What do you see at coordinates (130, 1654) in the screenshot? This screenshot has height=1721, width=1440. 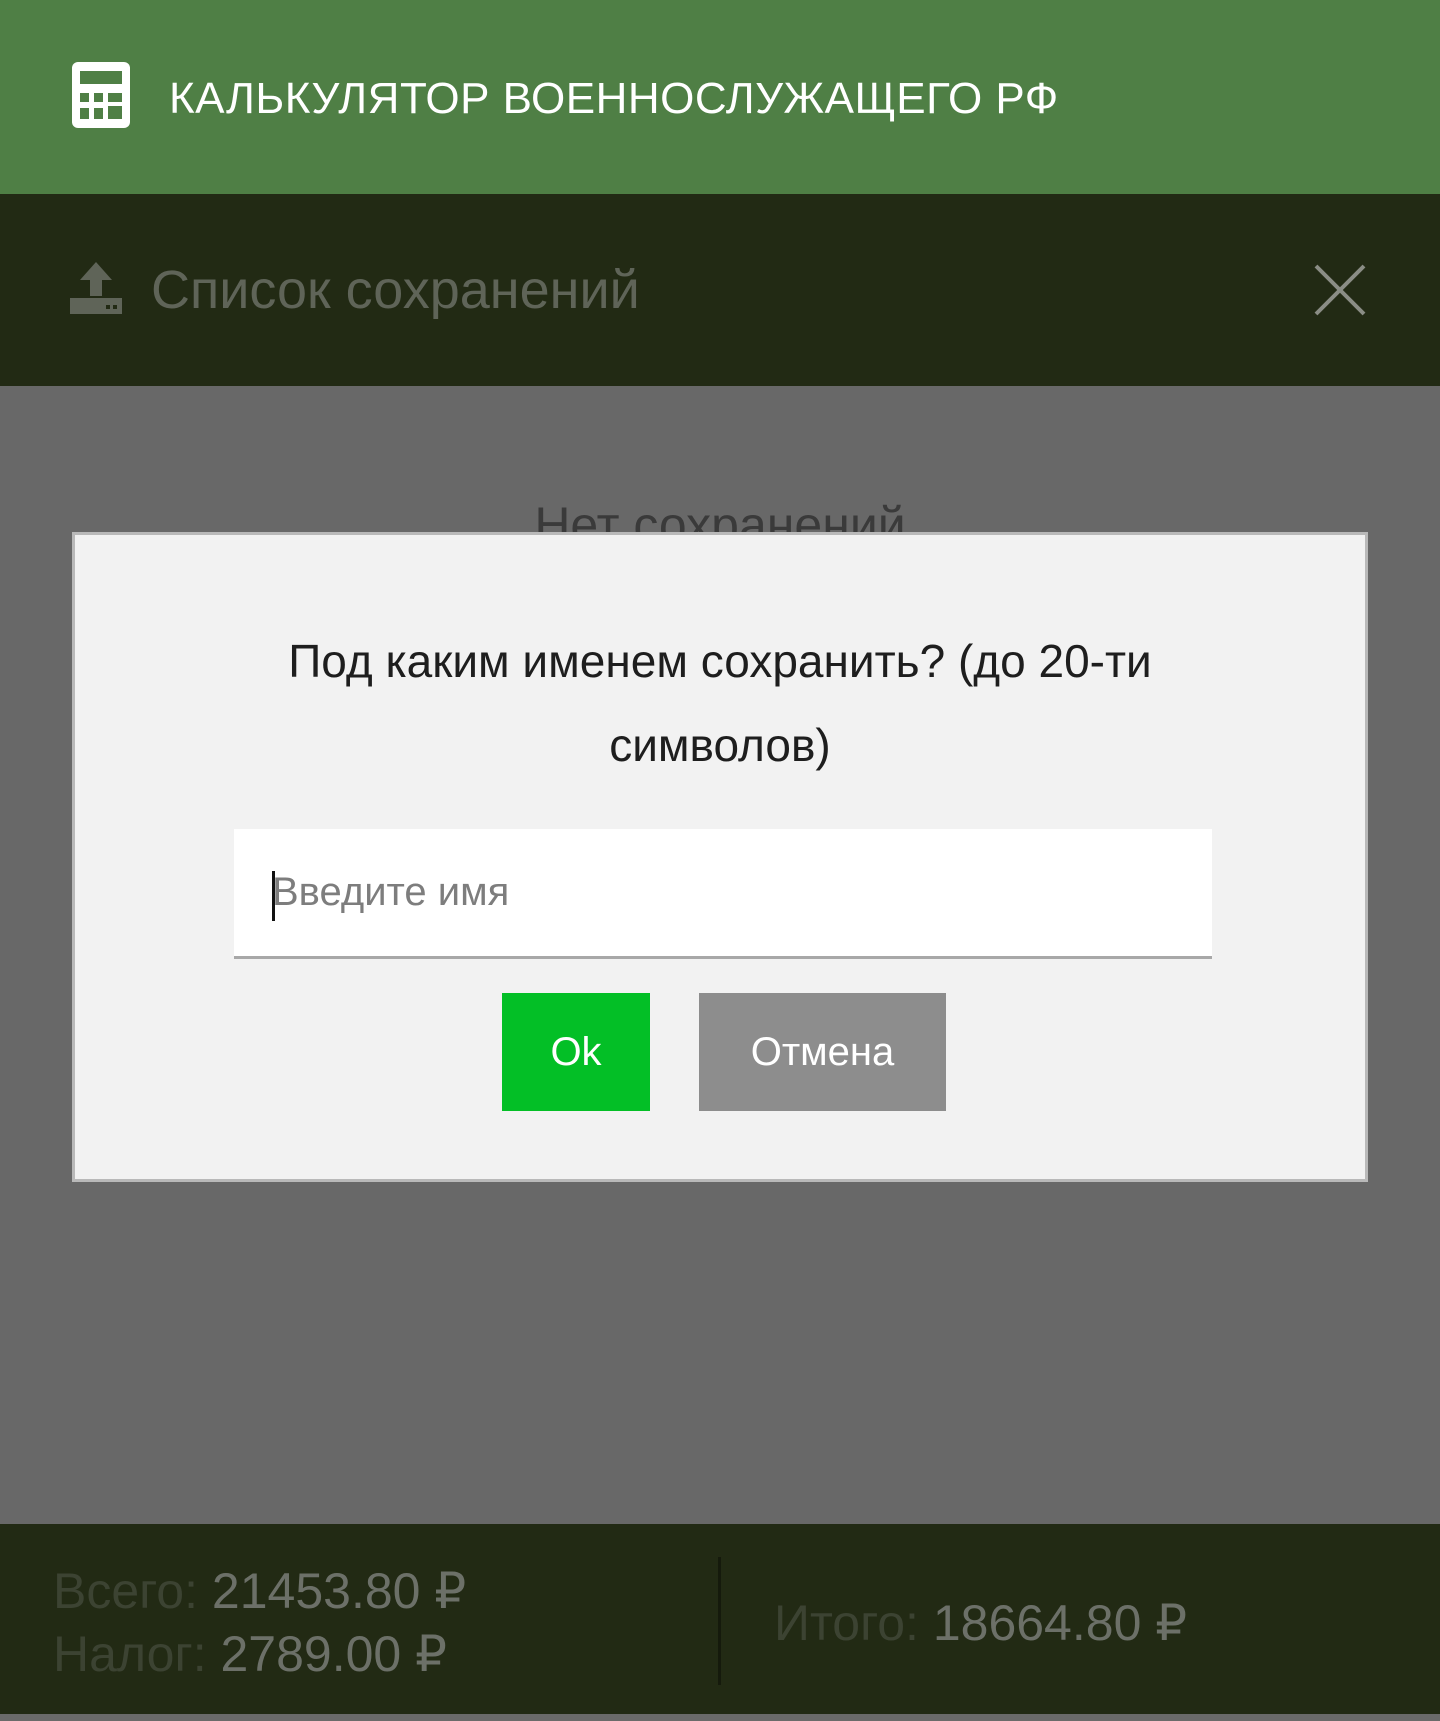 I see `tax-label: Налог:` at bounding box center [130, 1654].